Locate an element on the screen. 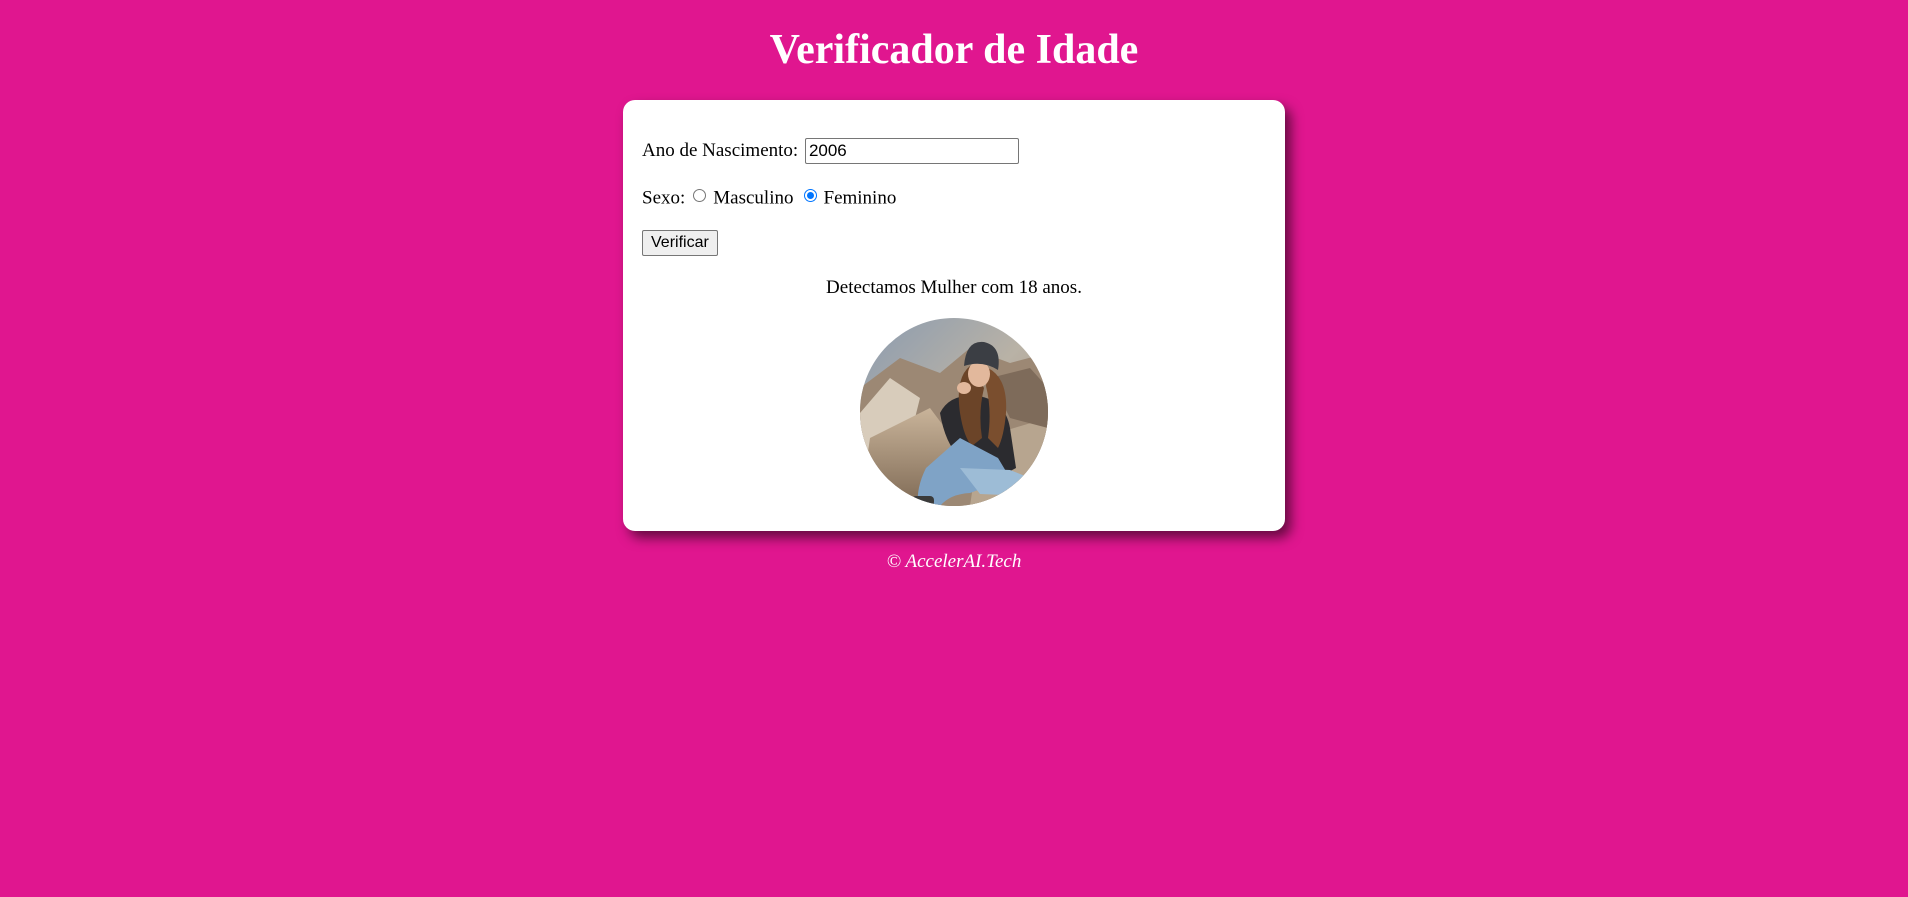 The width and height of the screenshot is (1908, 897). radio-masculino-label: Masculino is located at coordinates (753, 198).